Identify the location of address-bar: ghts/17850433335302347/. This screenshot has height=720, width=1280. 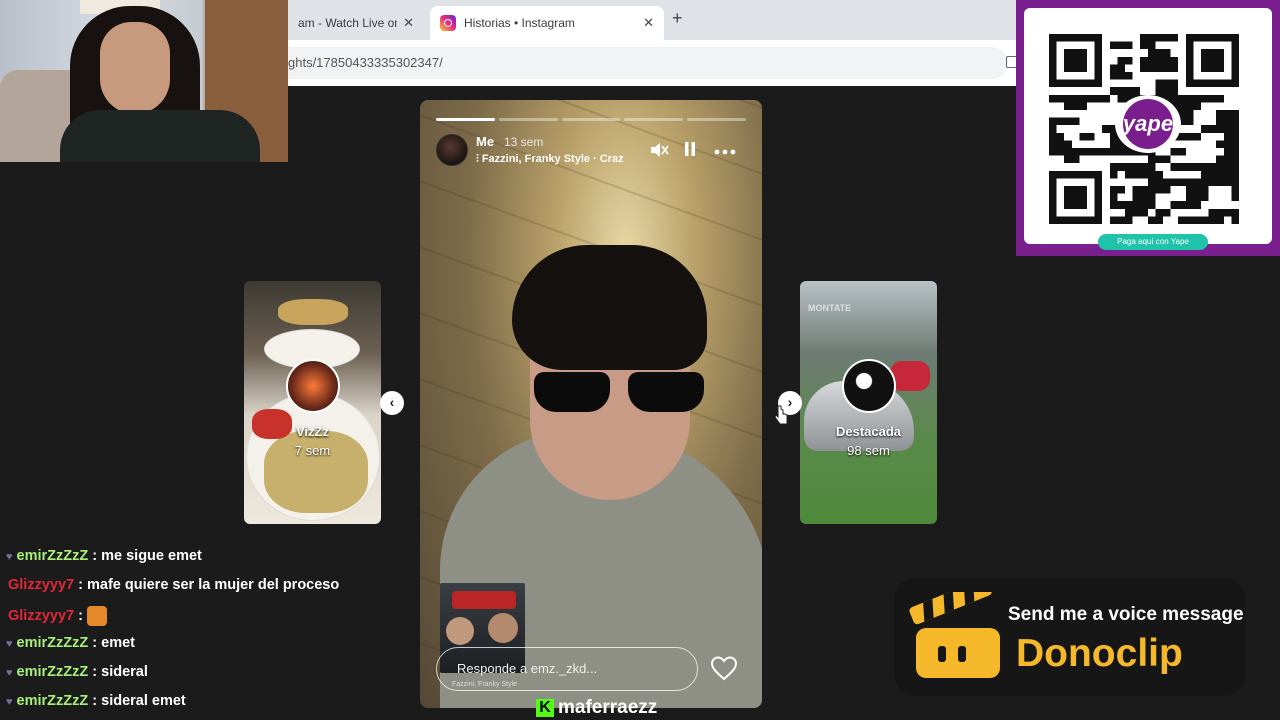
(653, 63).